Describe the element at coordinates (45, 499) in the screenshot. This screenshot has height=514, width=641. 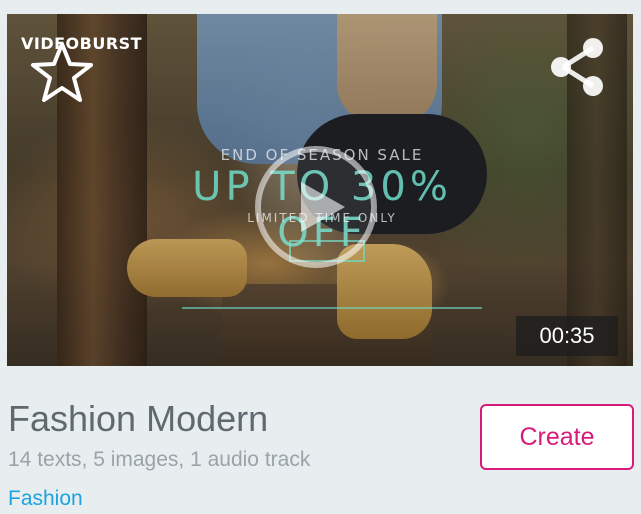
I see `category-link: Fashion` at that location.